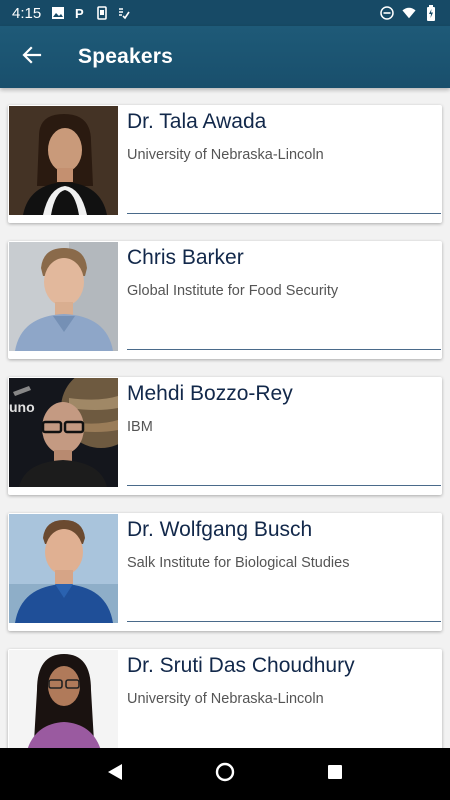  Describe the element at coordinates (102, 13) in the screenshot. I see `phone-notification-icon` at that location.